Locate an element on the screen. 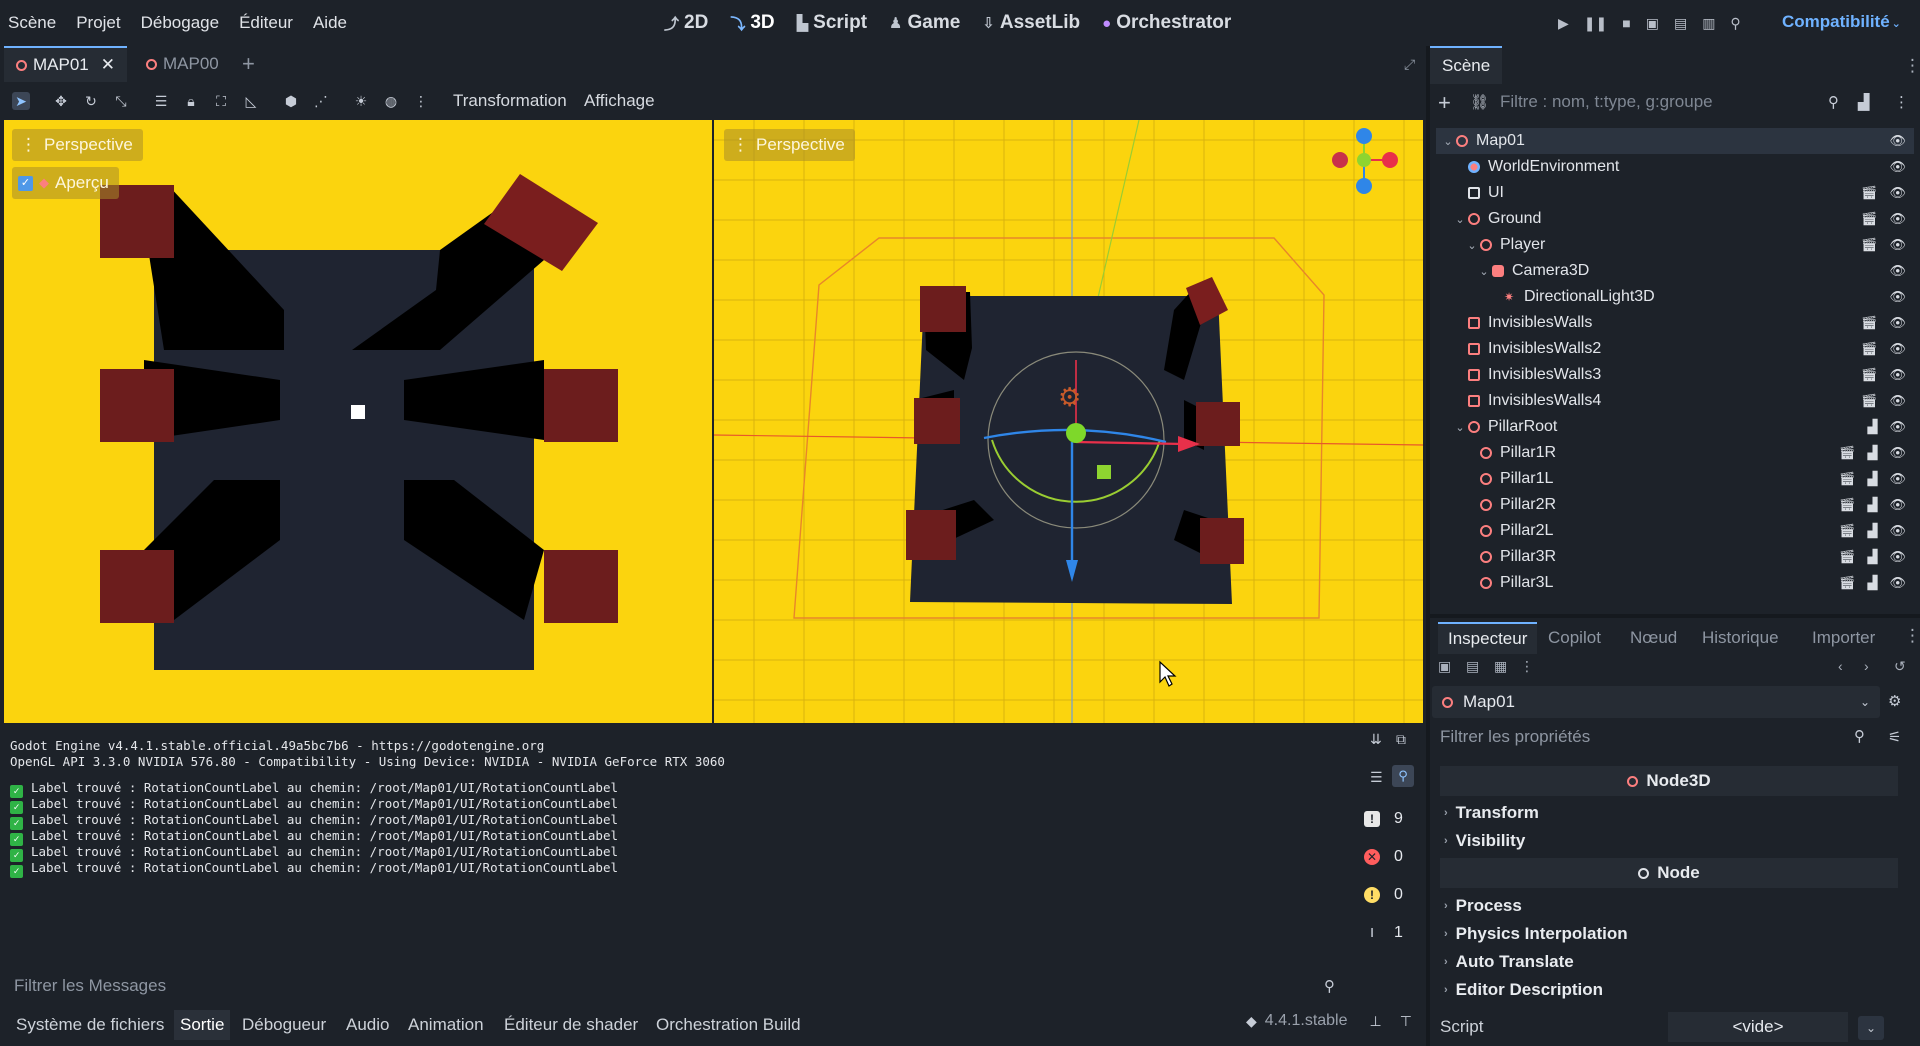 Image resolution: width=1920 pixels, height=1046 pixels. filter-messages-input is located at coordinates (664, 986).